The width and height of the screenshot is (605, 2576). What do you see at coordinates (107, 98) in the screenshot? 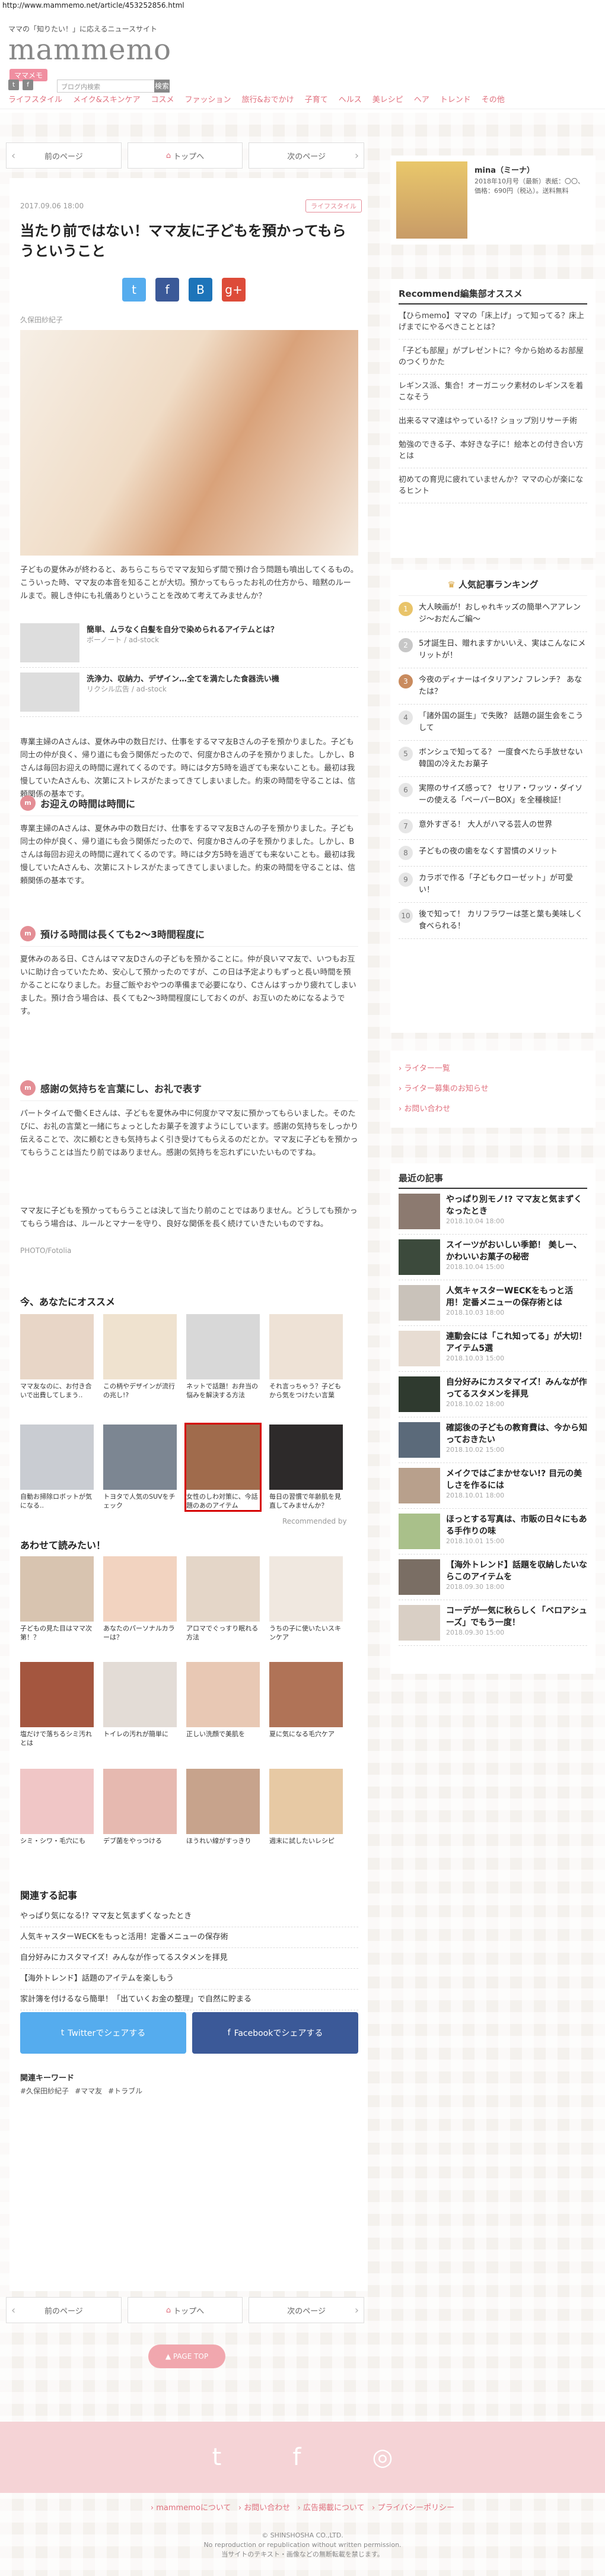
I see `nav-item: メイク&スキンケア` at bounding box center [107, 98].